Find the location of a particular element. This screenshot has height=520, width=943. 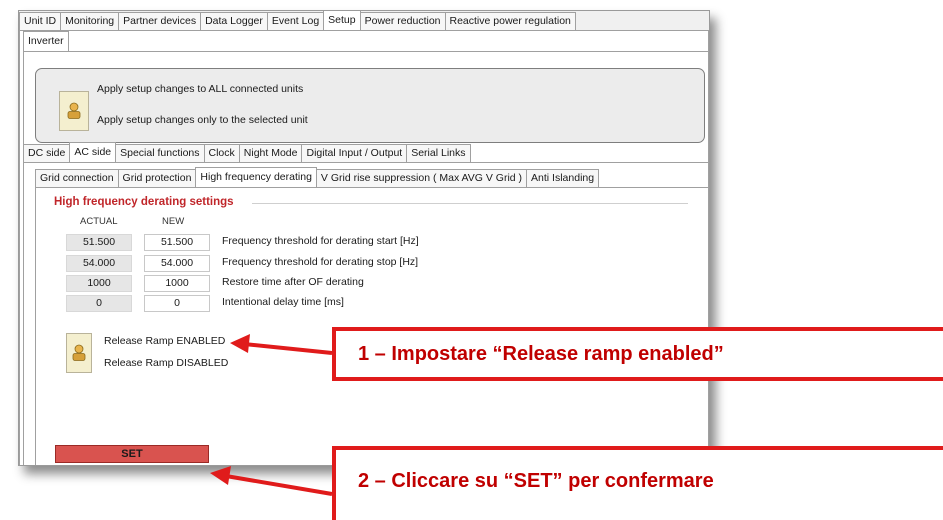

callout-step-1-text: 1 – Impostare “Release ramp enabled” is located at coordinates (541, 354).